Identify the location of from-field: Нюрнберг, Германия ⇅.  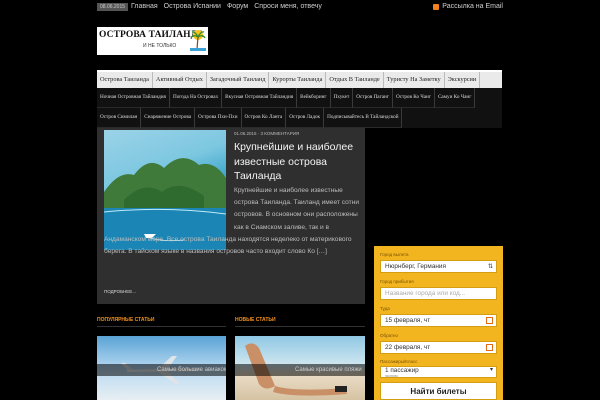
(438, 266).